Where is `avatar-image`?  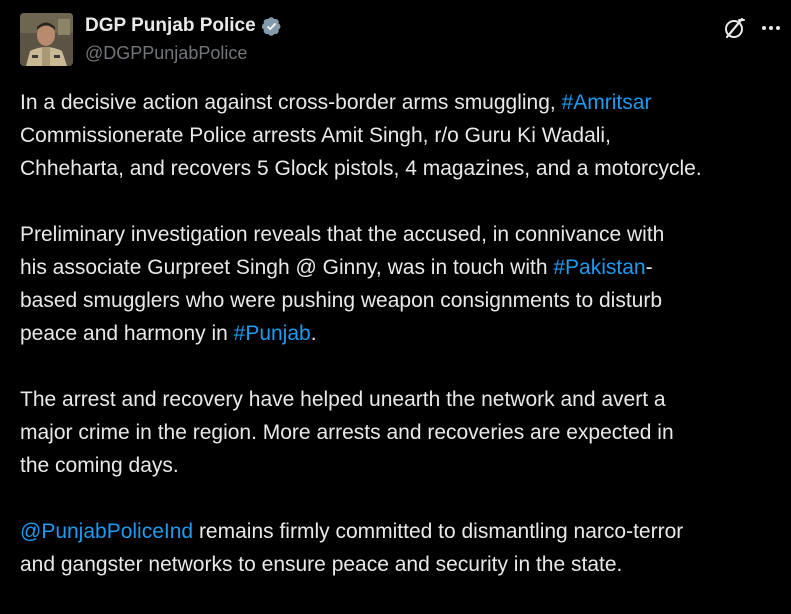 avatar-image is located at coordinates (46, 39).